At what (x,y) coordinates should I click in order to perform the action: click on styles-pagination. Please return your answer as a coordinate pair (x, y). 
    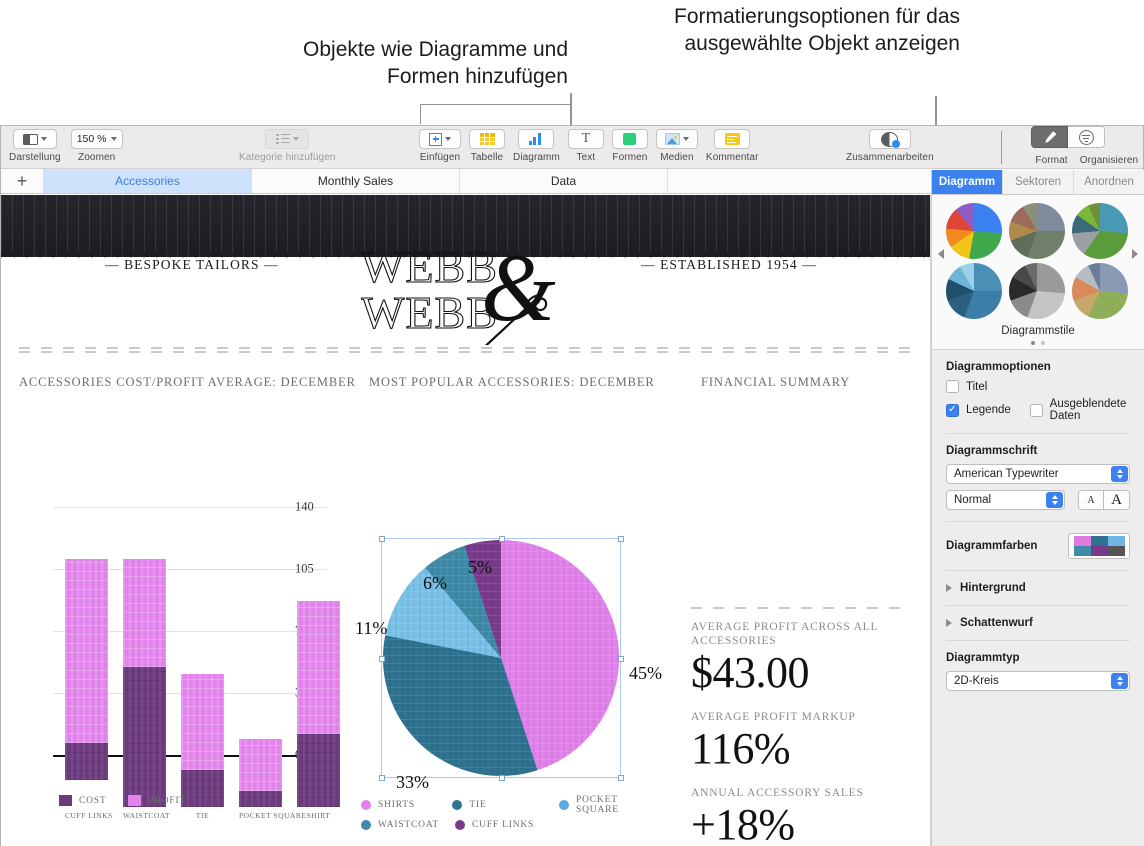
    Looking at the image, I should click on (1038, 343).